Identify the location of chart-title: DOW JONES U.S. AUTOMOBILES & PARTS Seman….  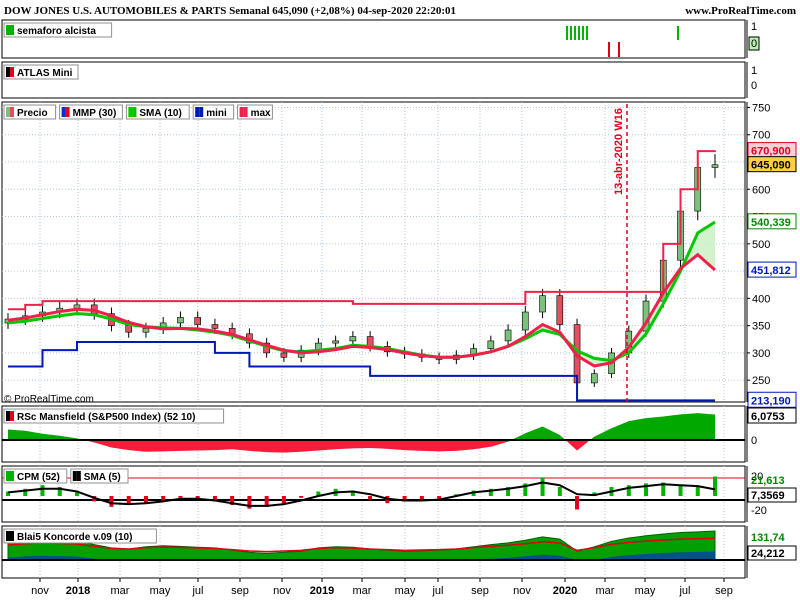
(230, 11).